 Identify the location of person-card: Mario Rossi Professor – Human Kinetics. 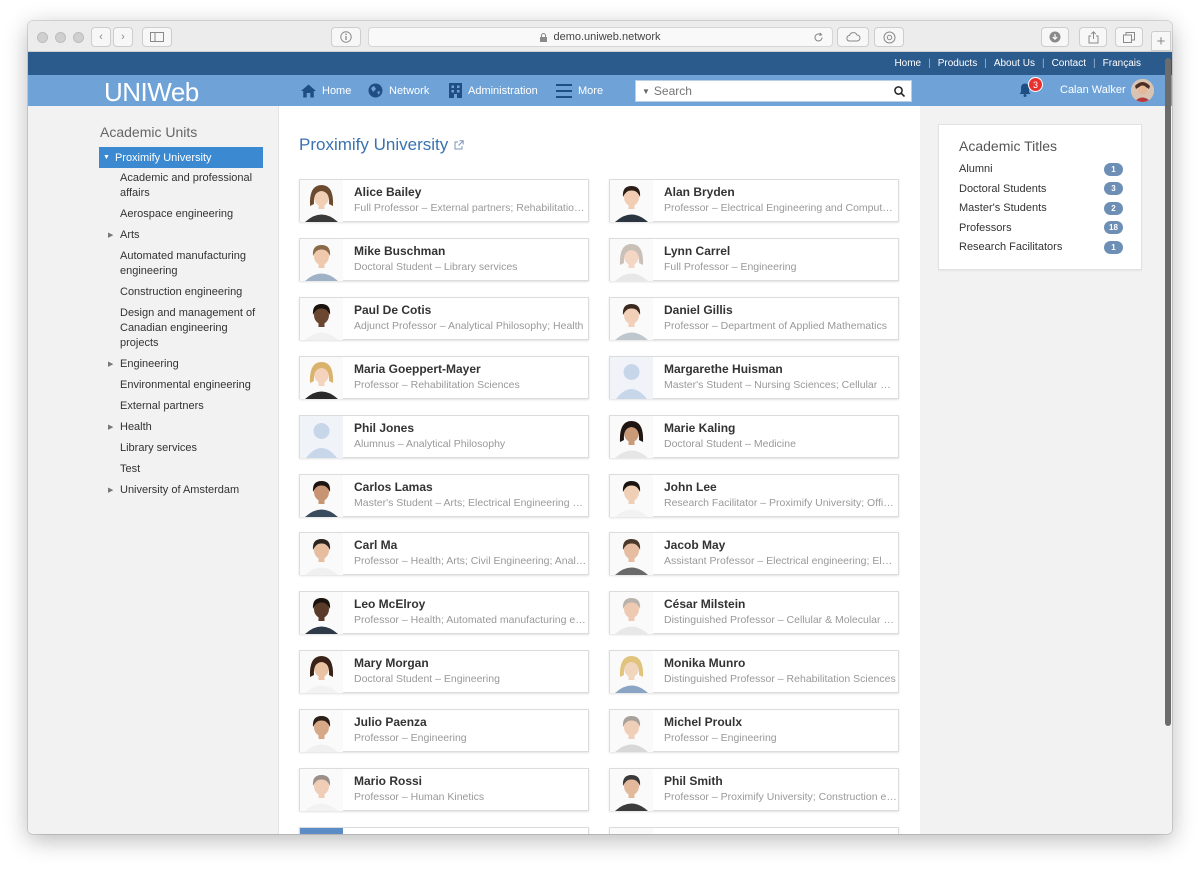
(444, 789).